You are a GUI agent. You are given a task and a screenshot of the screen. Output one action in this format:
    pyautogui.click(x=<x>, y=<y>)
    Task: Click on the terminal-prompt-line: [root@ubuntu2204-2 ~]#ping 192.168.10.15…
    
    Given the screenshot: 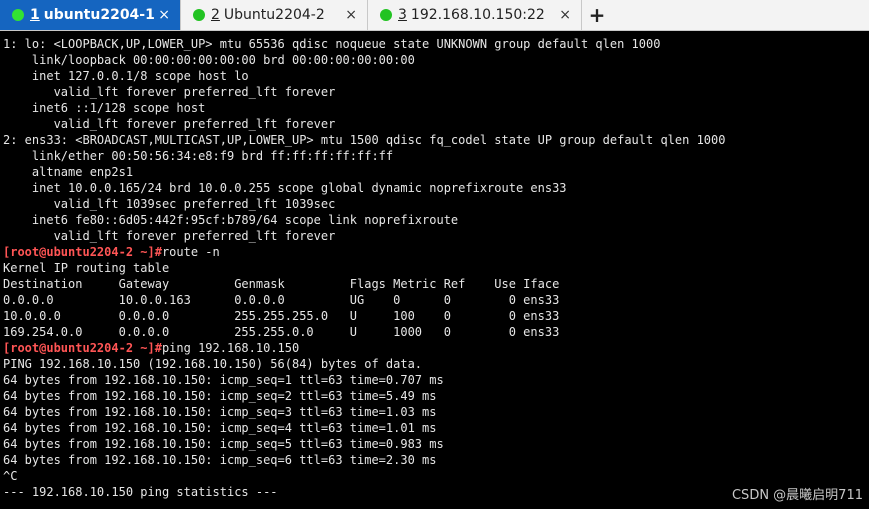 What is the action you would take?
    pyautogui.click(x=436, y=348)
    